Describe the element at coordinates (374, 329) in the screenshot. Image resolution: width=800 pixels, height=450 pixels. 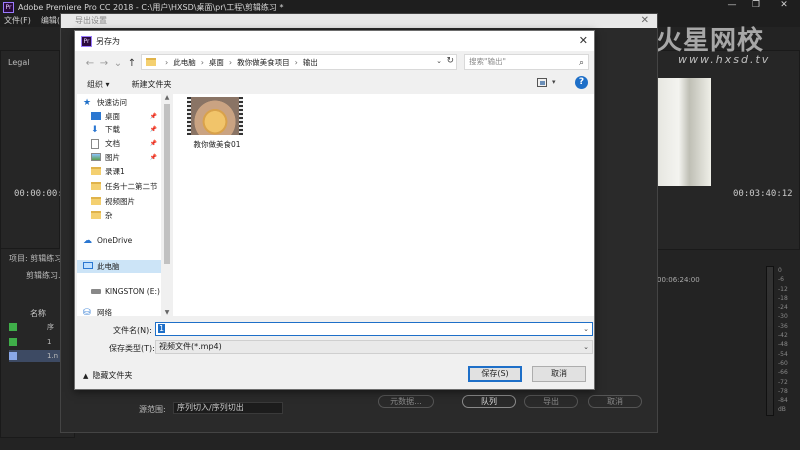
I see `filename-input: 1 ⌄` at that location.